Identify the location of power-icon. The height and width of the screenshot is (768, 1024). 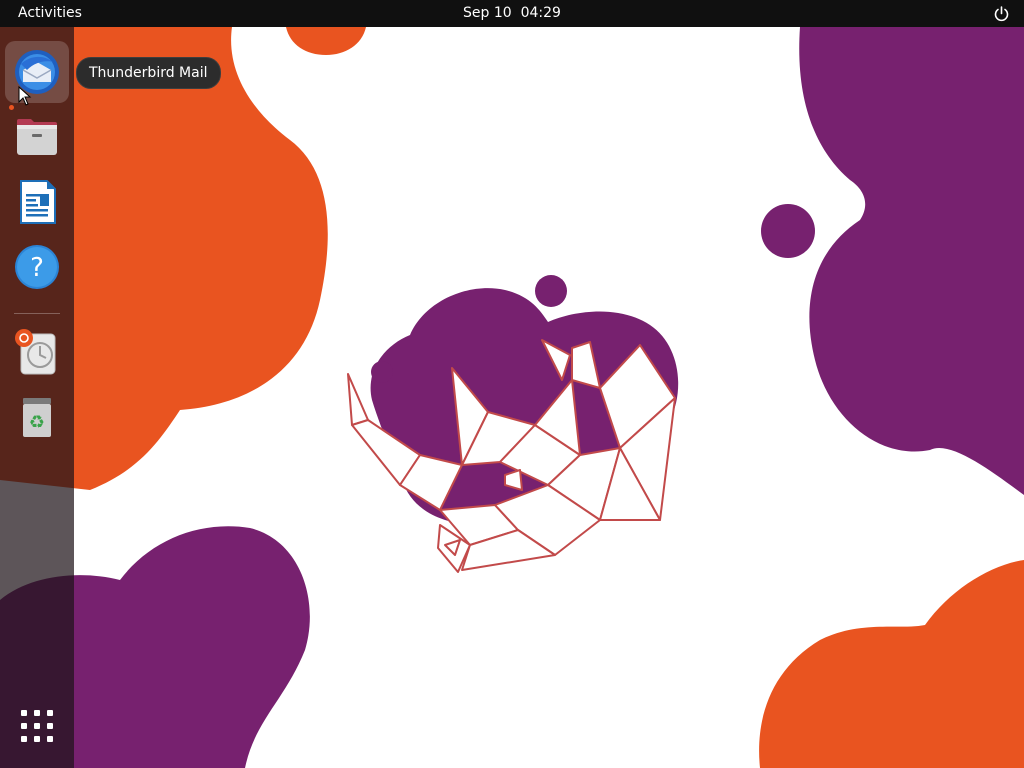
(1001, 13).